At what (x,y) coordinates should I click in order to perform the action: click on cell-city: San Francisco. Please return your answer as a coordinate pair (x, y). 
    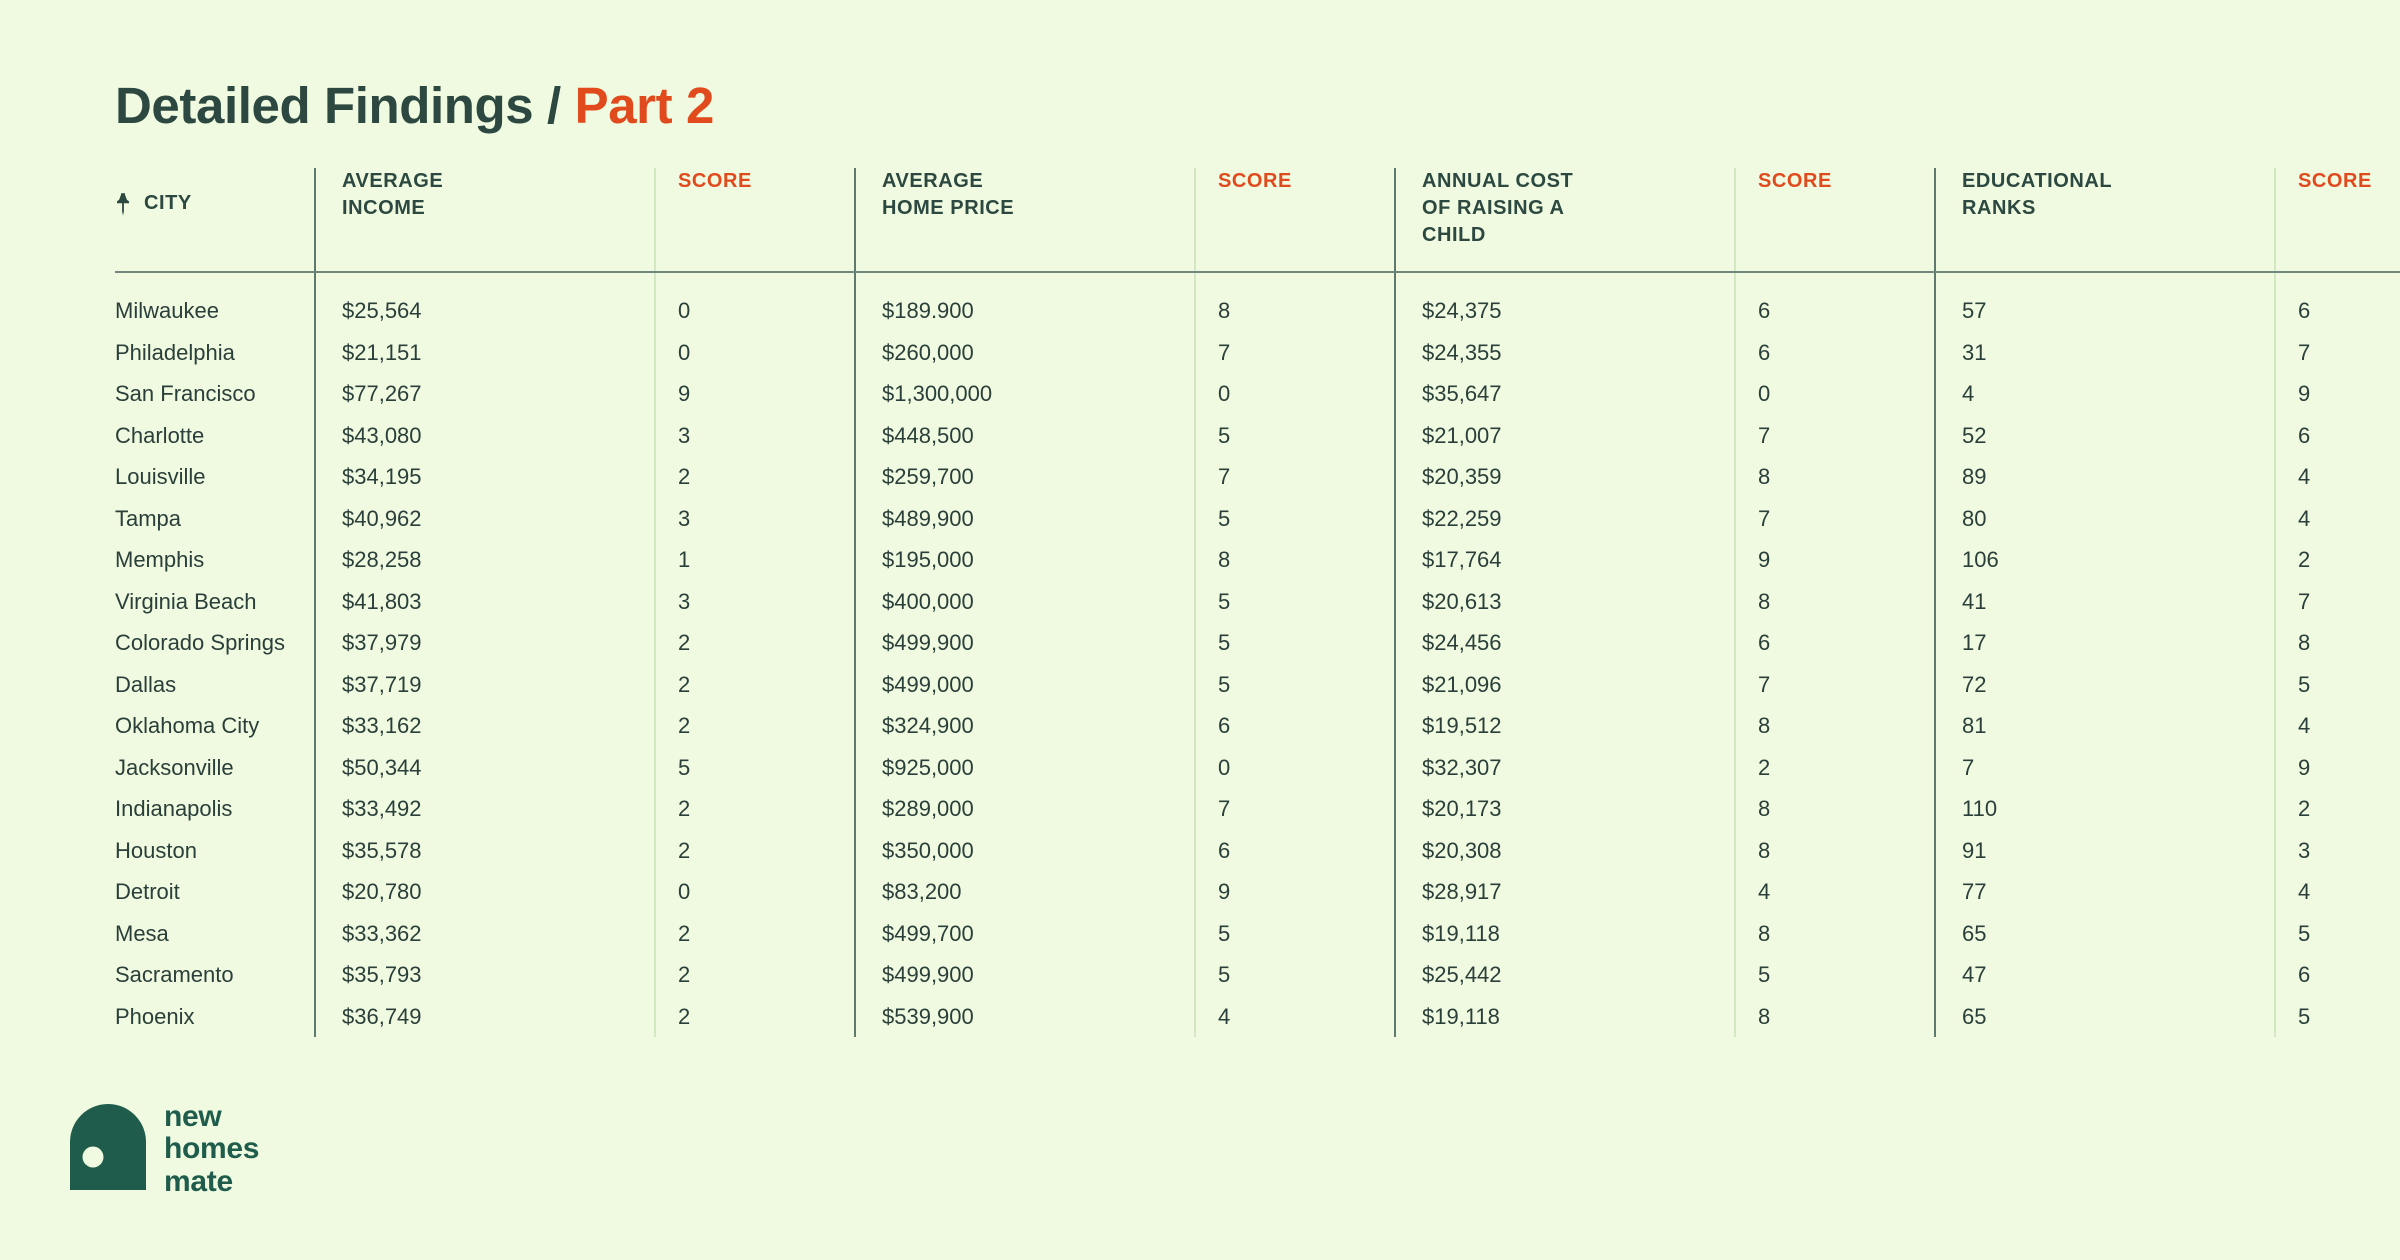
    Looking at the image, I should click on (185, 394).